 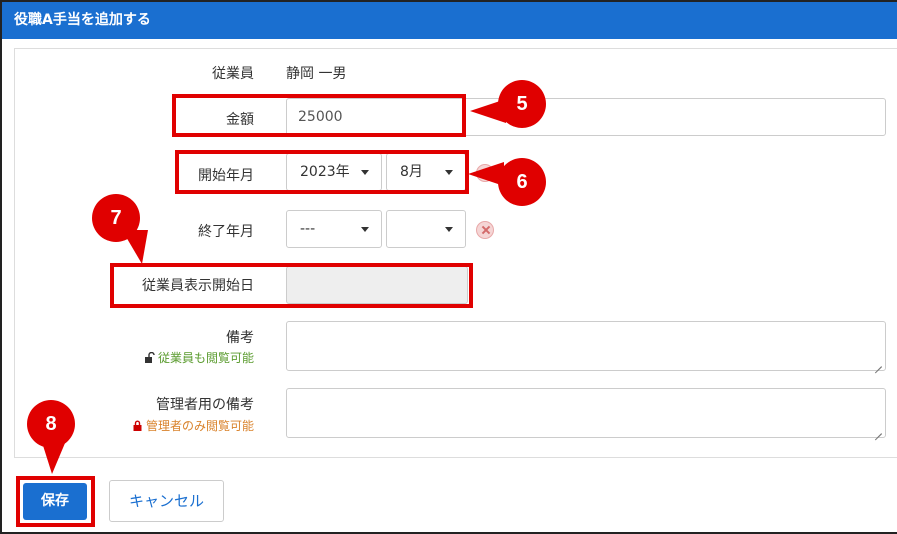 What do you see at coordinates (116, 218) in the screenshot?
I see `annotation-badge-7: 7` at bounding box center [116, 218].